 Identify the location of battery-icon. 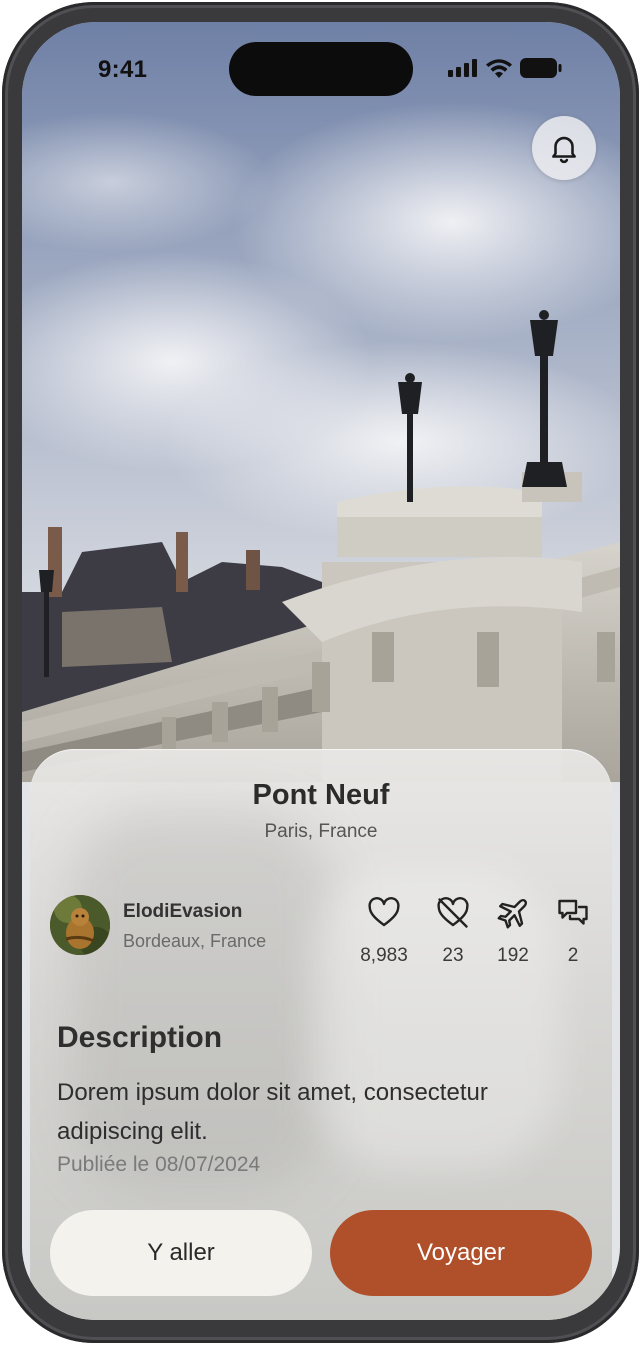
(541, 68).